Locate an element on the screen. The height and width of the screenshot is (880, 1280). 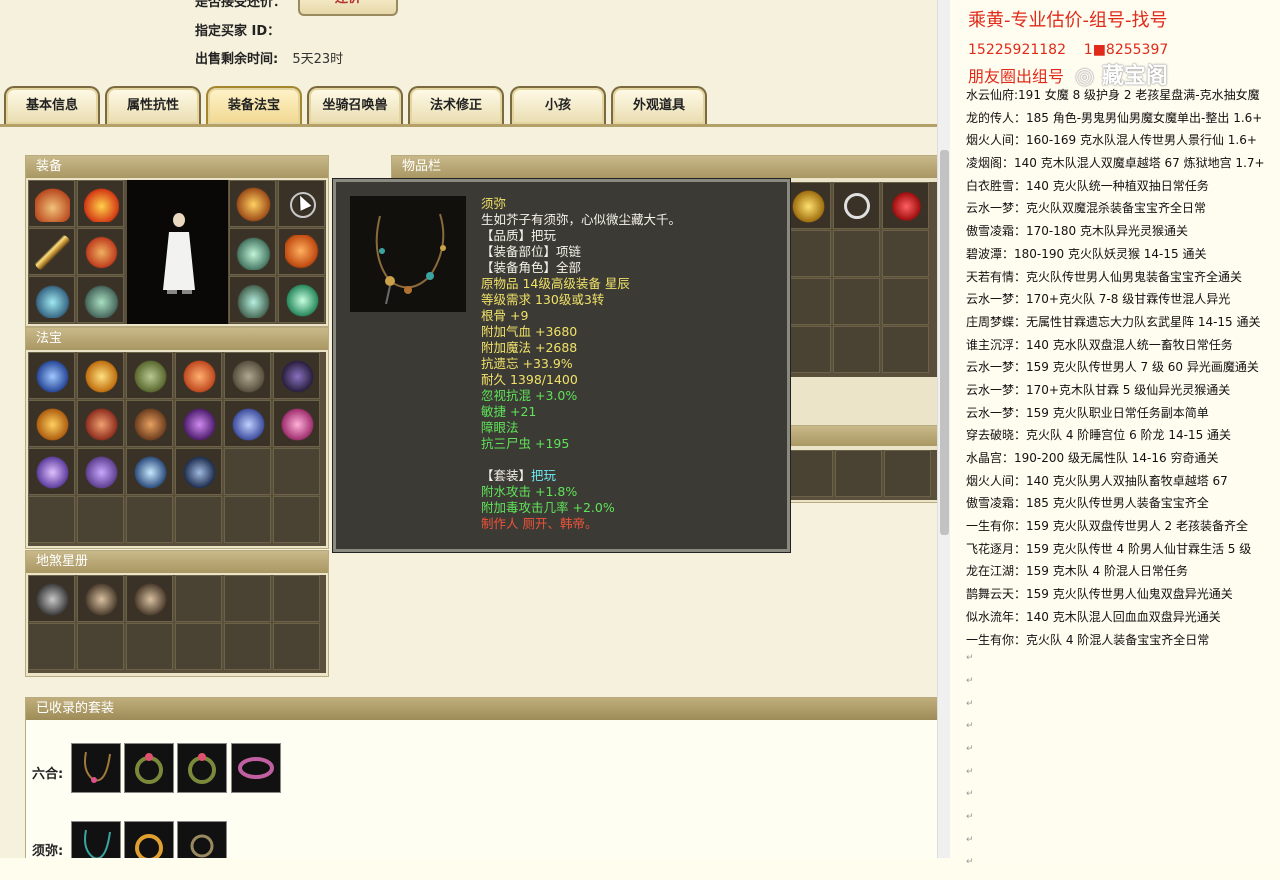
item-stat: 敏捷 +21 is located at coordinates (509, 411).